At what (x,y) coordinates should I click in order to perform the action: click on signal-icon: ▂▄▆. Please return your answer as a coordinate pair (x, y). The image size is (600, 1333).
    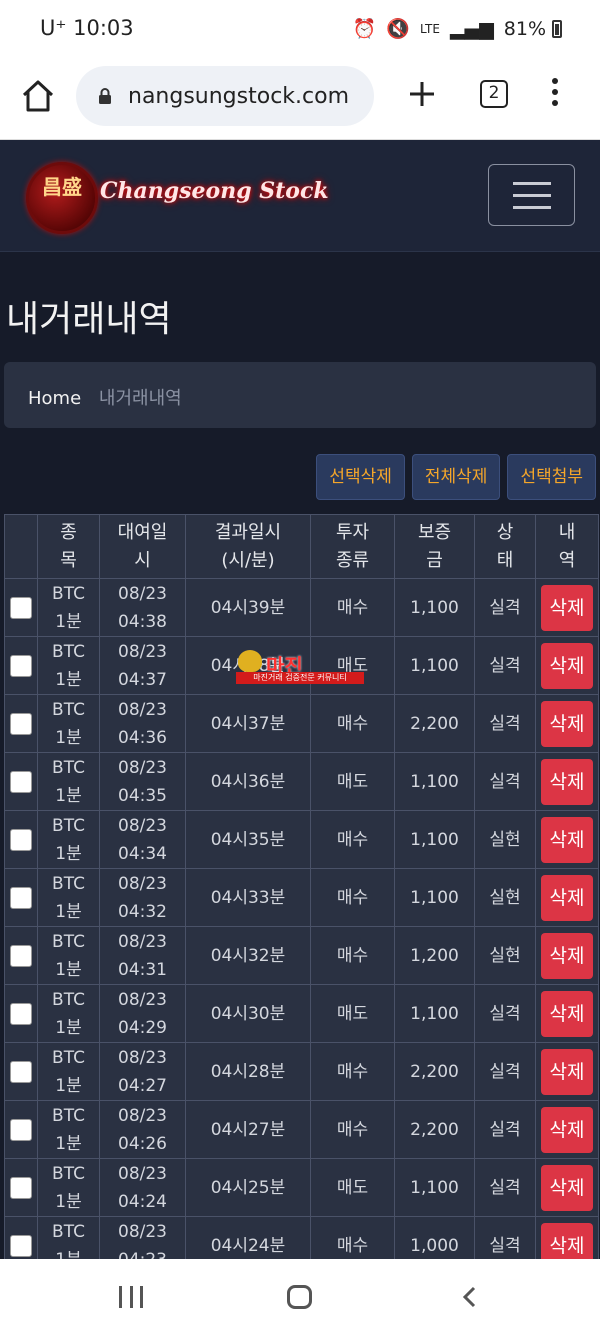
    Looking at the image, I should click on (471, 28).